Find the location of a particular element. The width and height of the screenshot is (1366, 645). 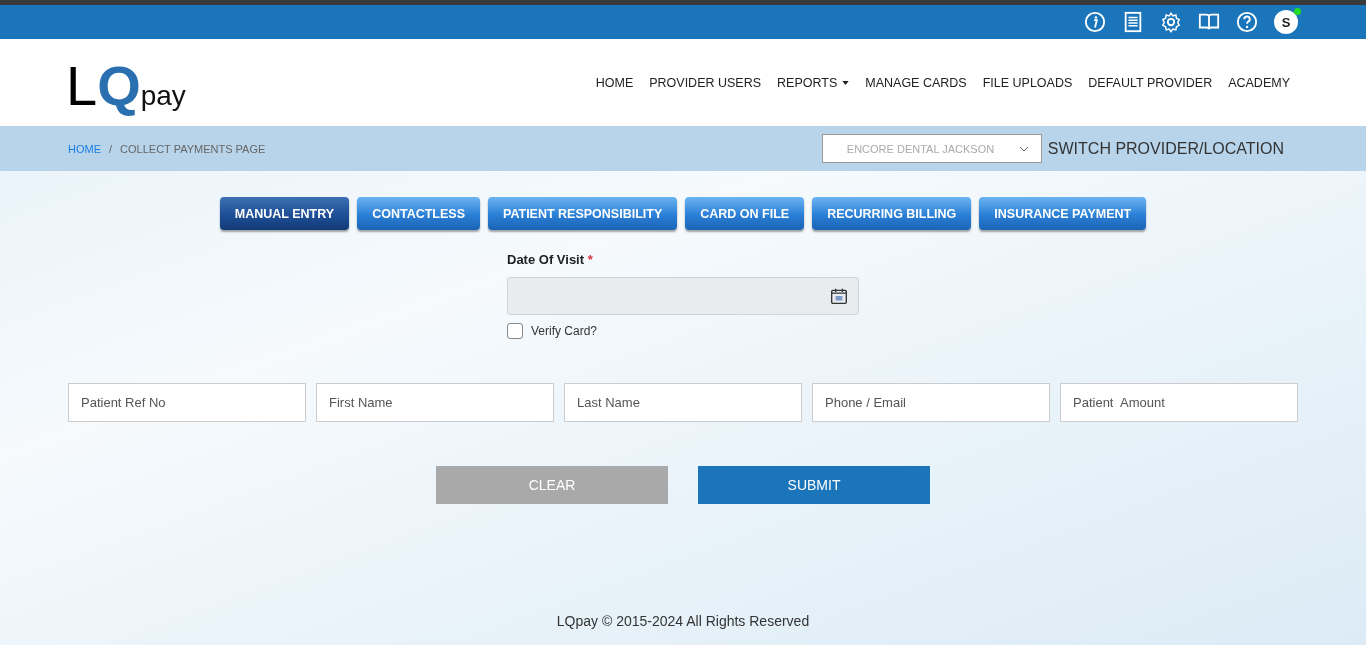

verify-card-label: Verify Card? is located at coordinates (564, 331).